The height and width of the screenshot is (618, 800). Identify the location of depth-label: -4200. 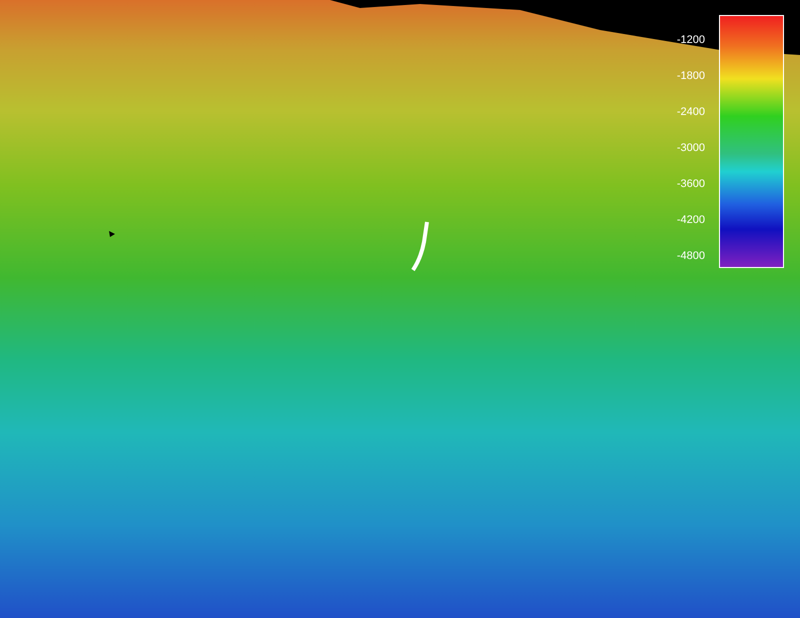
(690, 220).